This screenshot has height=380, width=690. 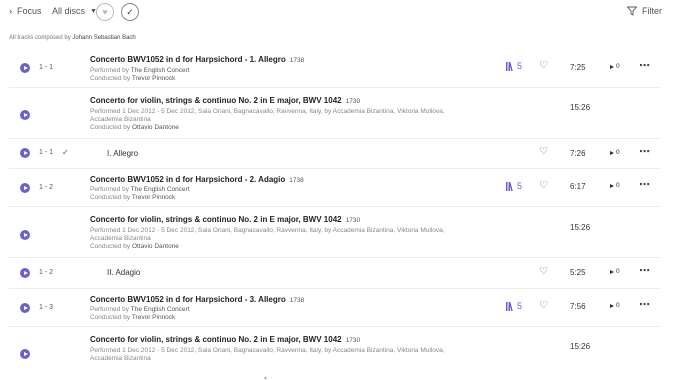 What do you see at coordinates (74, 11) in the screenshot?
I see `discs-dropdown: All discs ▼` at bounding box center [74, 11].